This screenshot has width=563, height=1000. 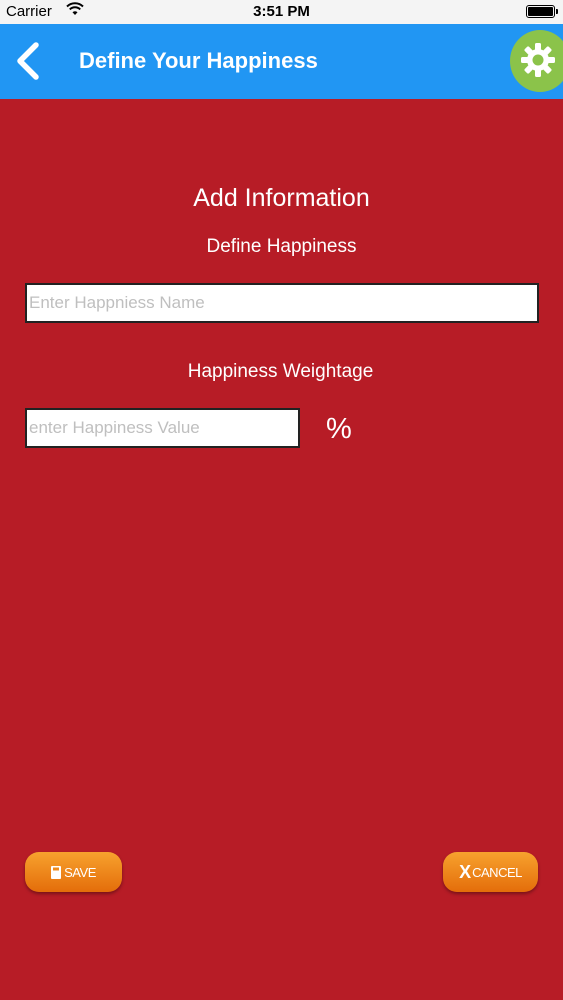 I want to click on close-icon: X, so click(x=465, y=871).